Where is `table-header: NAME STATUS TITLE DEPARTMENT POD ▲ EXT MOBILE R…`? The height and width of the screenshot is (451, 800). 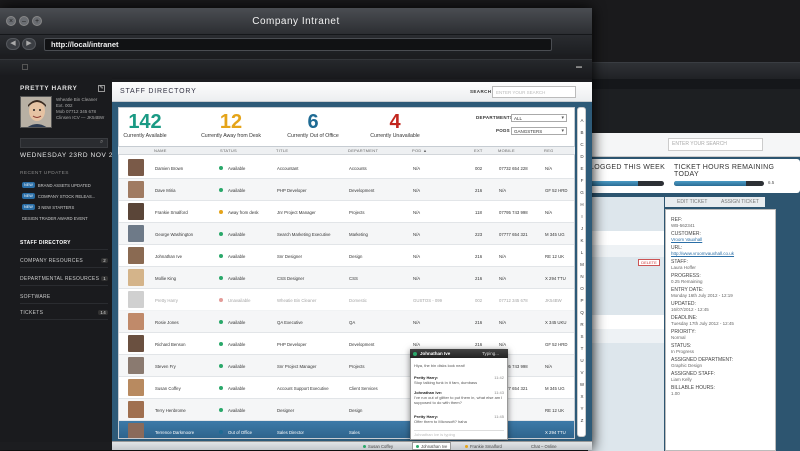
table-header: NAME STATUS TITLE DEPARTMENT POD ▲ EXT MOBILE R… is located at coordinates (346, 151).